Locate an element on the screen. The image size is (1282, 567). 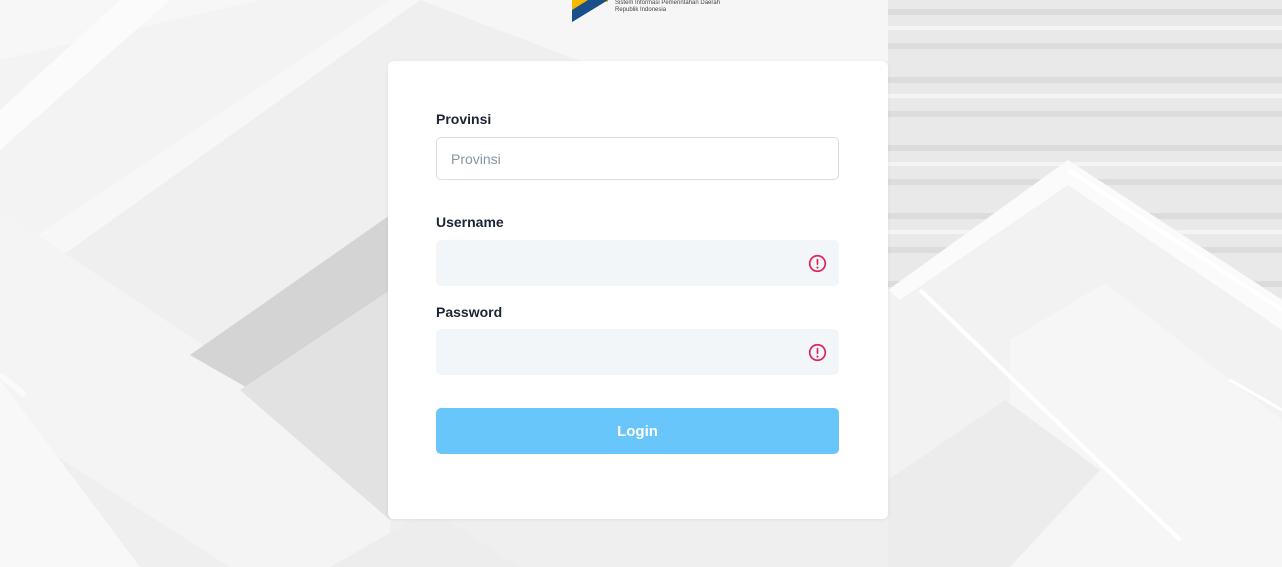
username-field-wrapper is located at coordinates (637, 263).